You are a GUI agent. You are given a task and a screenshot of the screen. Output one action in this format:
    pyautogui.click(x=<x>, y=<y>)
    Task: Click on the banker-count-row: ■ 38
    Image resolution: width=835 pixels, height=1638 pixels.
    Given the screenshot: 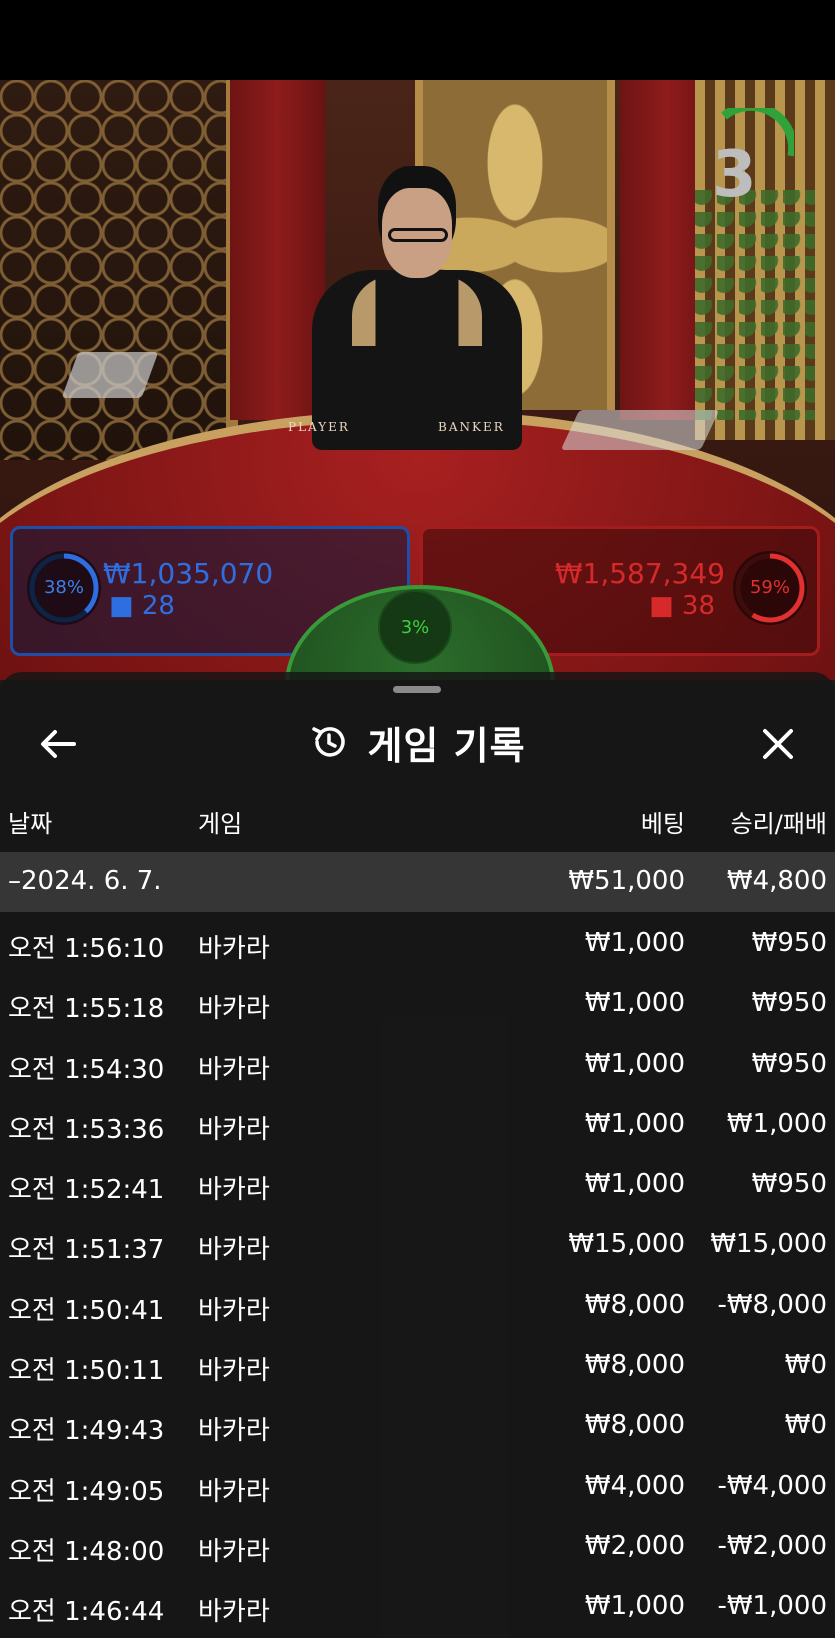 What is the action you would take?
    pyautogui.click(x=682, y=606)
    